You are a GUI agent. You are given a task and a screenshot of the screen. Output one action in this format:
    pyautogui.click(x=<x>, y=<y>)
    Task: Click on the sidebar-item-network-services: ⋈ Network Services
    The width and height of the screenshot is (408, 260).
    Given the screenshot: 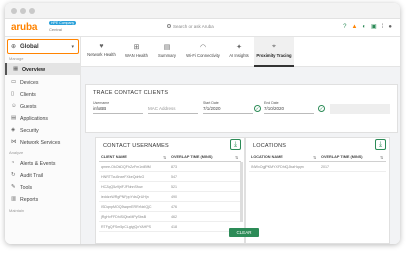 What is the action you would take?
    pyautogui.click(x=42, y=142)
    